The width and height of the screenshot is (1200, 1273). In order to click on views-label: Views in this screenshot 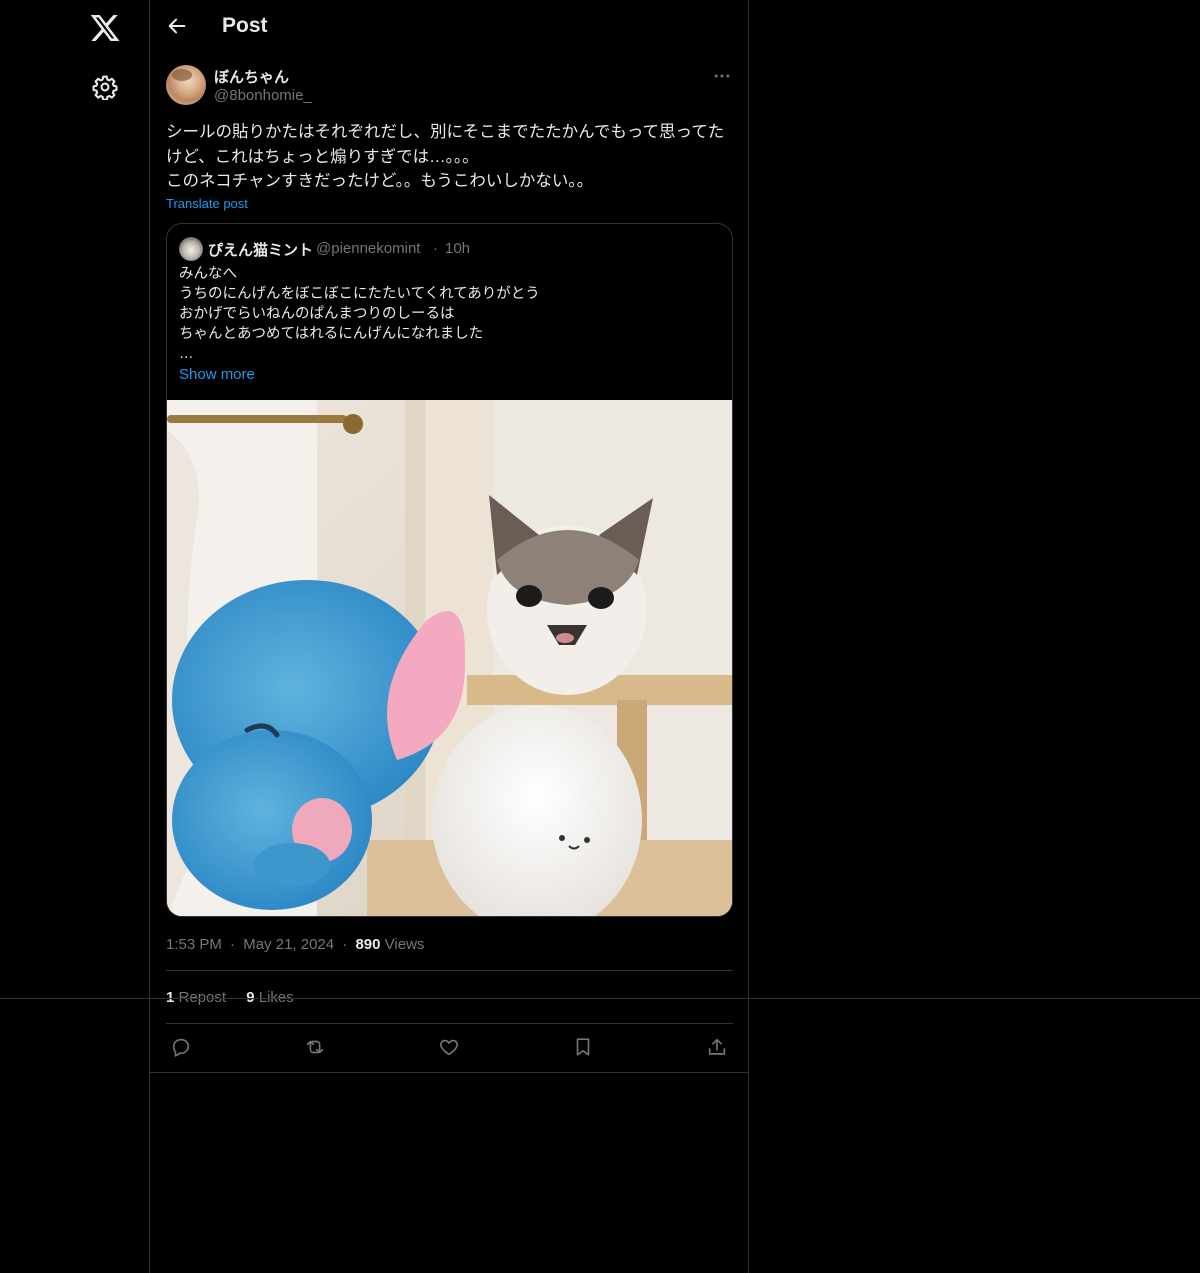, I will do `click(404, 944)`.